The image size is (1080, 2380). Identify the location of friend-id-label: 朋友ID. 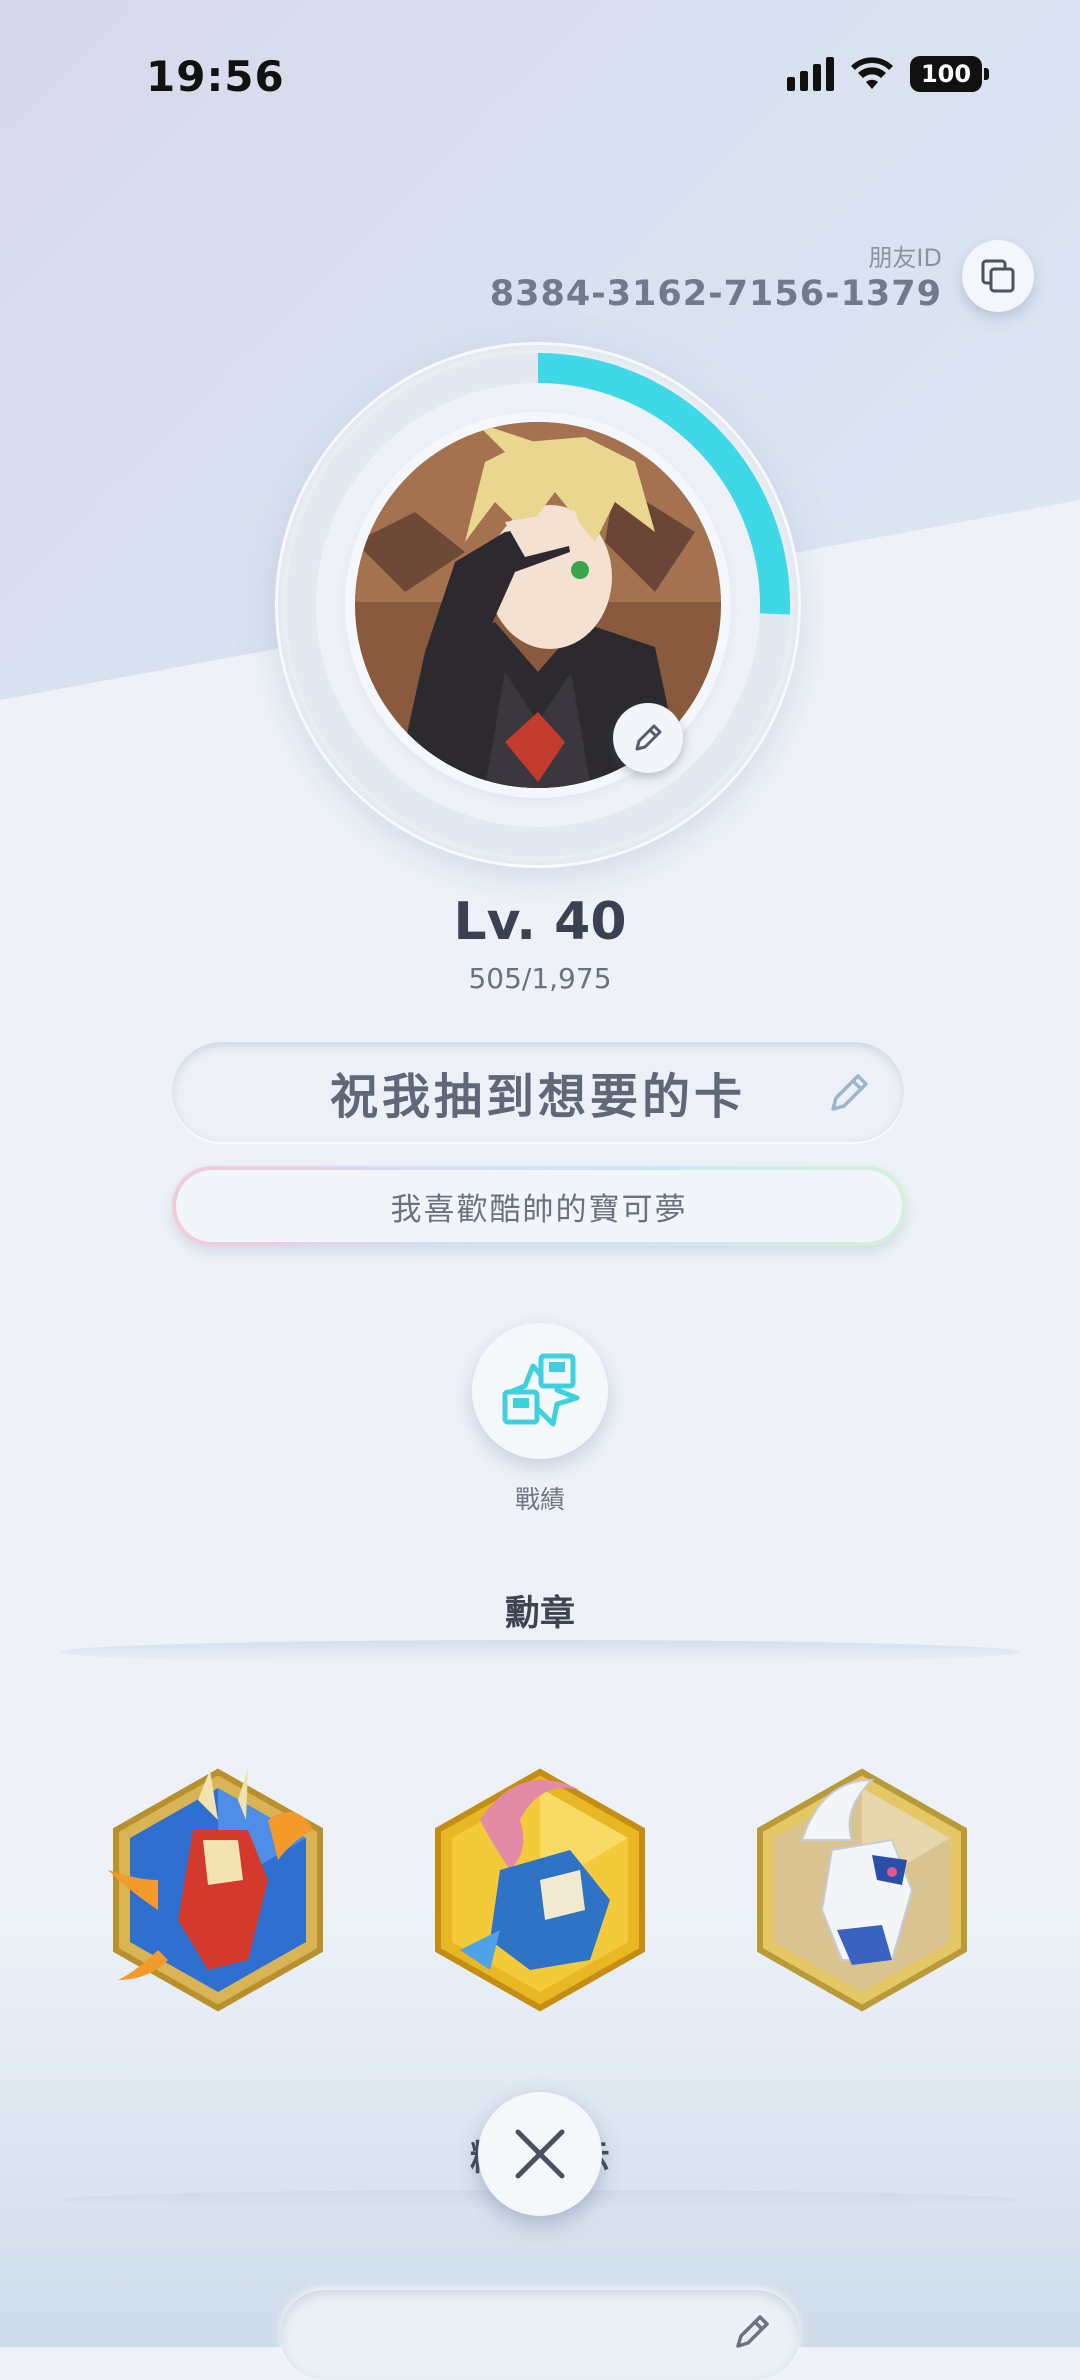
(905, 258).